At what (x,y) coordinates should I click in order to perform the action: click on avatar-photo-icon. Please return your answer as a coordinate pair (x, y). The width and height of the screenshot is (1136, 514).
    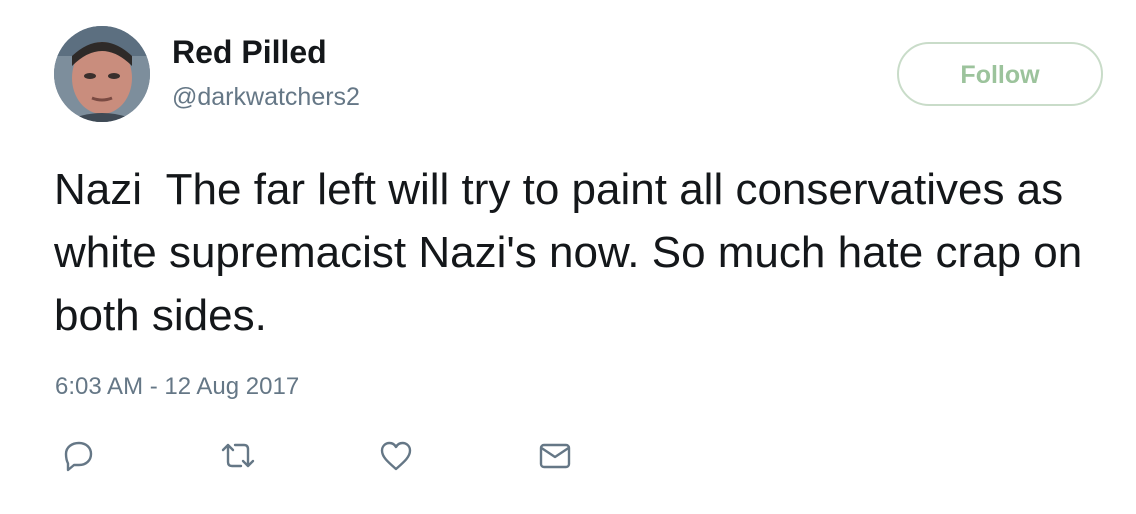
    Looking at the image, I should click on (102, 74).